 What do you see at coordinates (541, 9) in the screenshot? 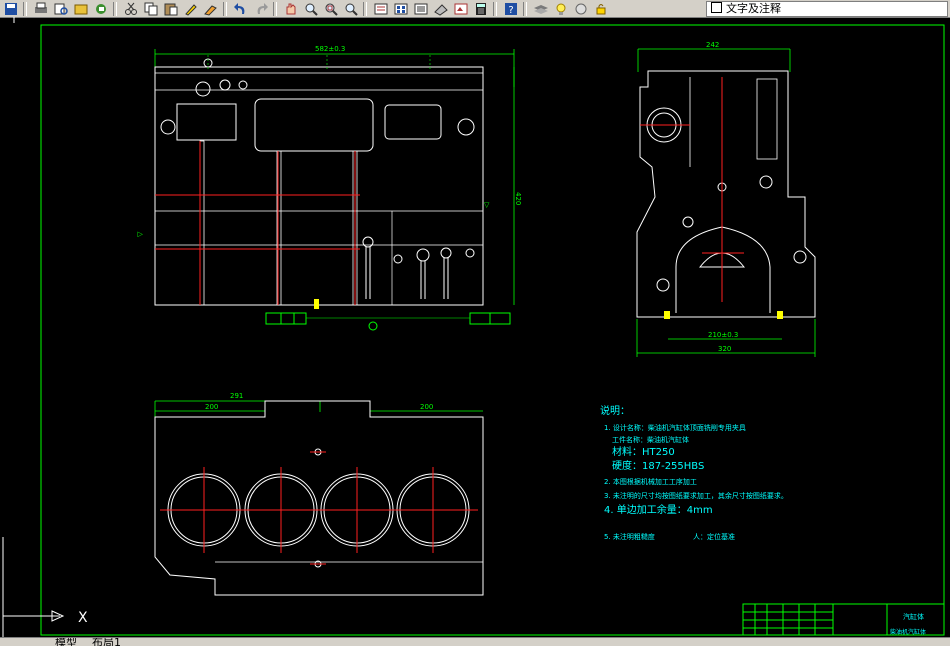
I see `layer-manager-icon` at bounding box center [541, 9].